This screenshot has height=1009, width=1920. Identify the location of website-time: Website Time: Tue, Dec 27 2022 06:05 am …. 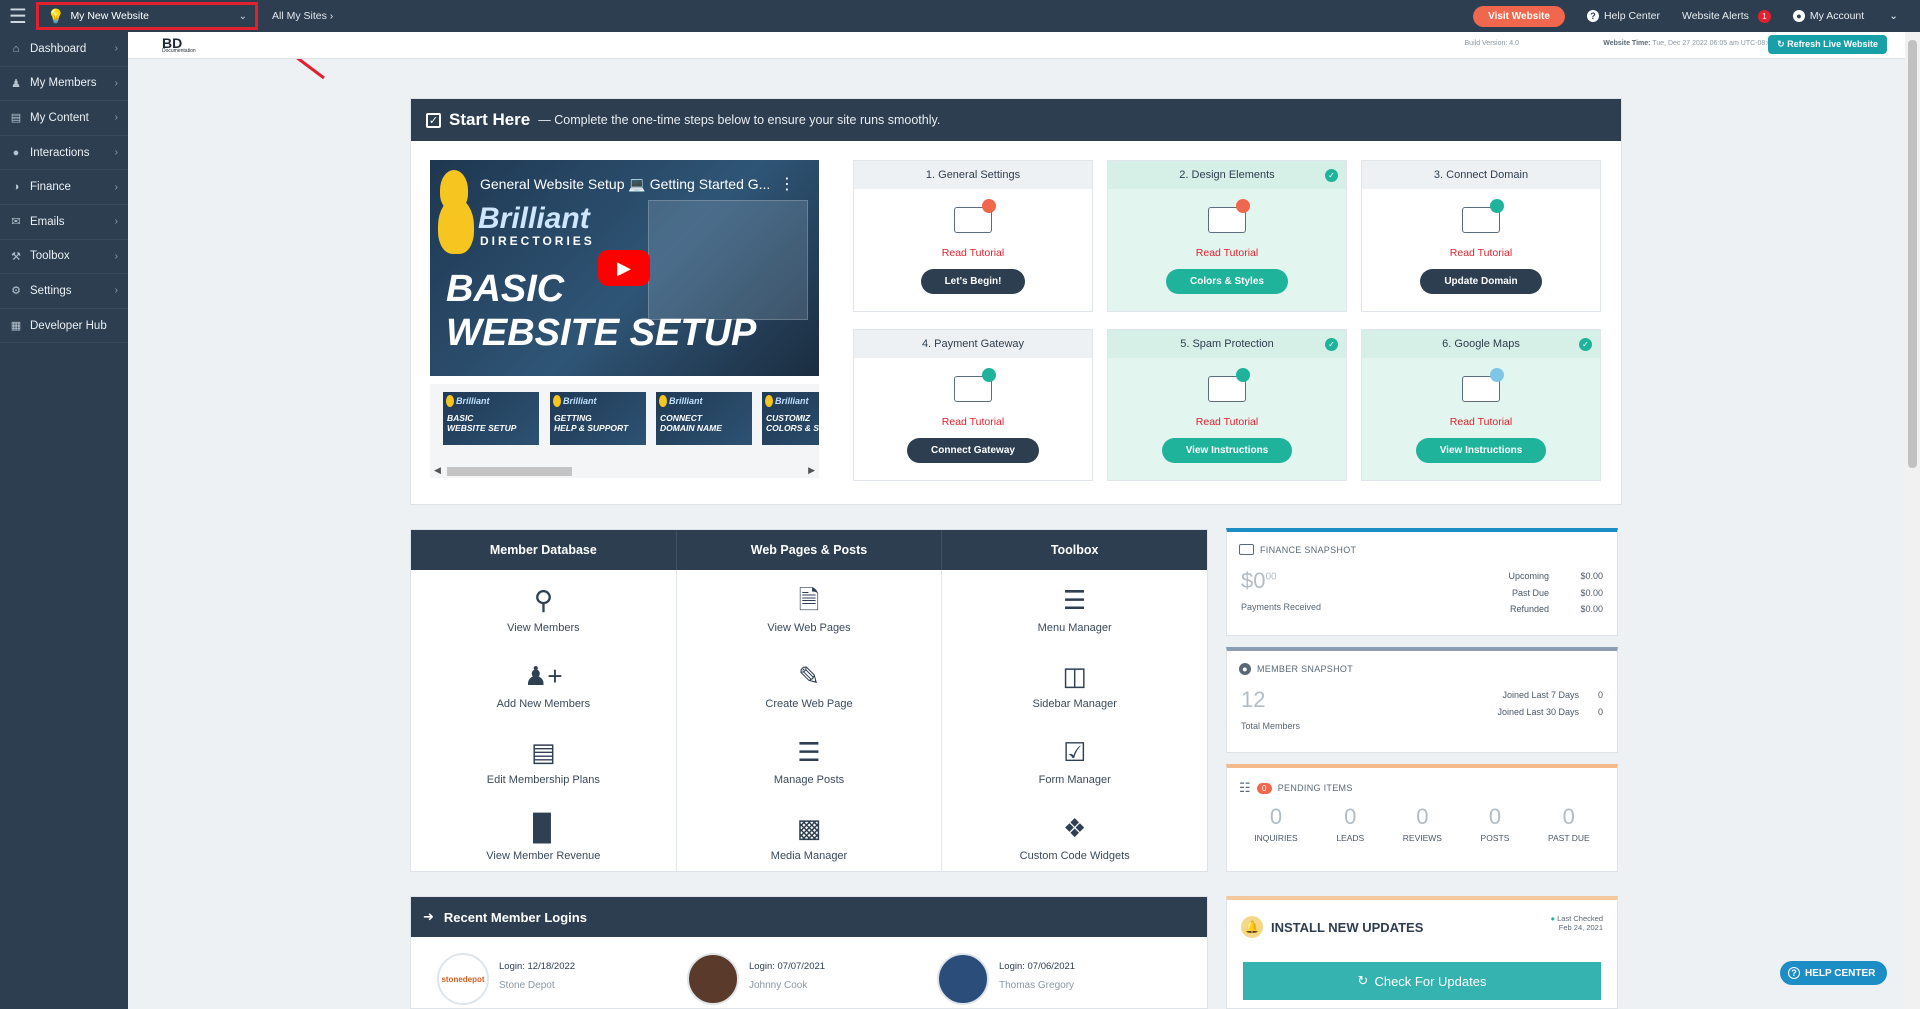
(1689, 43).